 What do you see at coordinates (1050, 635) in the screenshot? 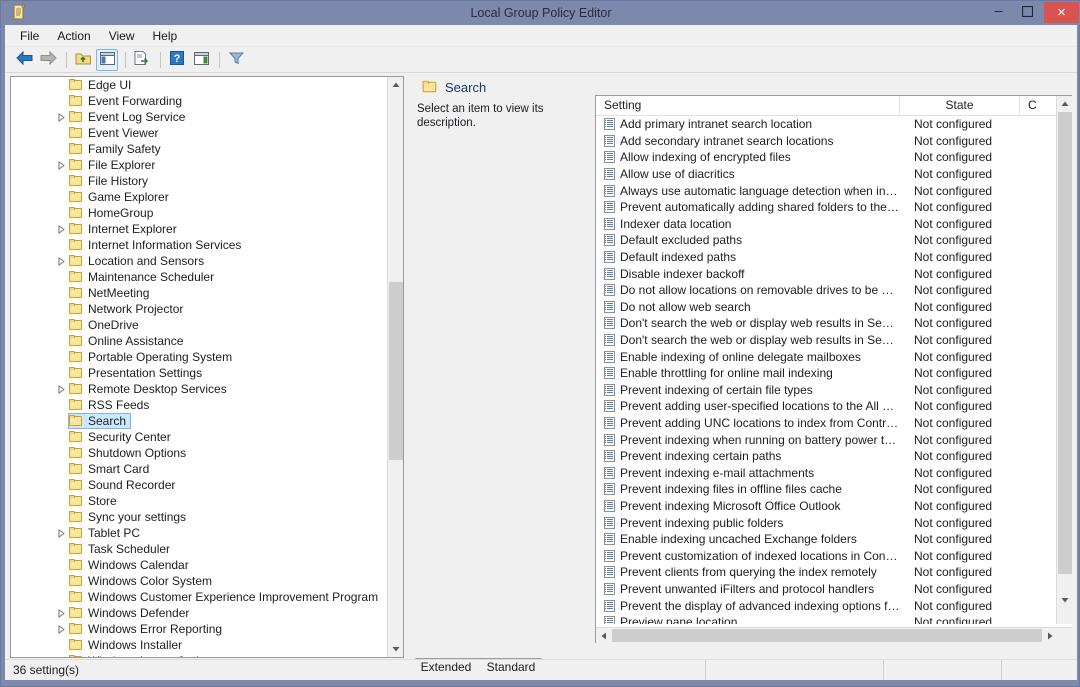
I see `list-scroll-right-button` at bounding box center [1050, 635].